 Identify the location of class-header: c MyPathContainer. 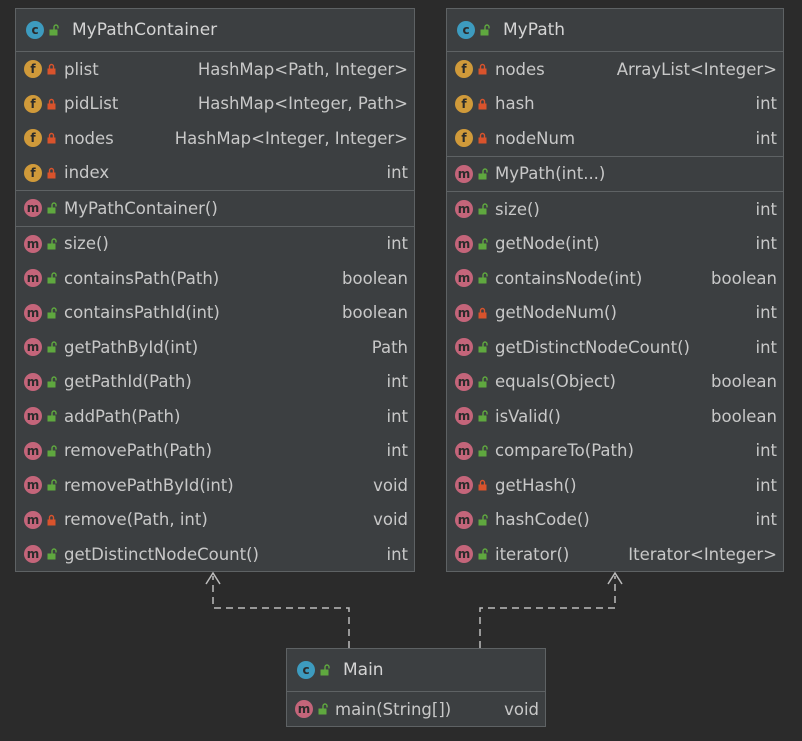
(215, 30).